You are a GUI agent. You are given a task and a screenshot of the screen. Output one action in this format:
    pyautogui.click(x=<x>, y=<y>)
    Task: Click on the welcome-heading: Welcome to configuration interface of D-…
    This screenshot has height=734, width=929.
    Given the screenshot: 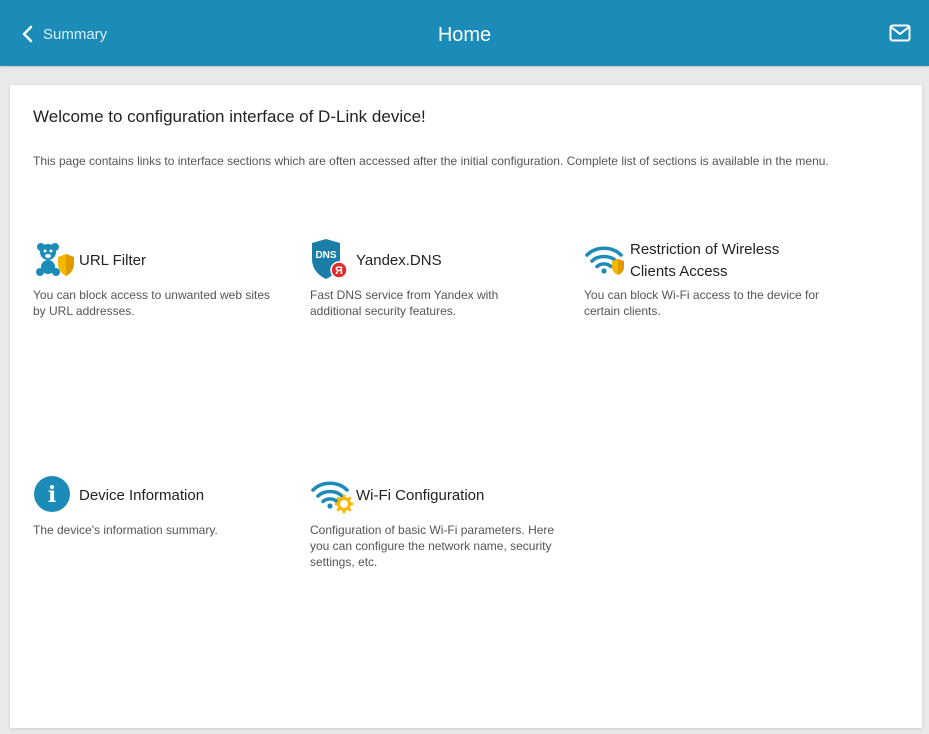 What is the action you would take?
    pyautogui.click(x=229, y=116)
    